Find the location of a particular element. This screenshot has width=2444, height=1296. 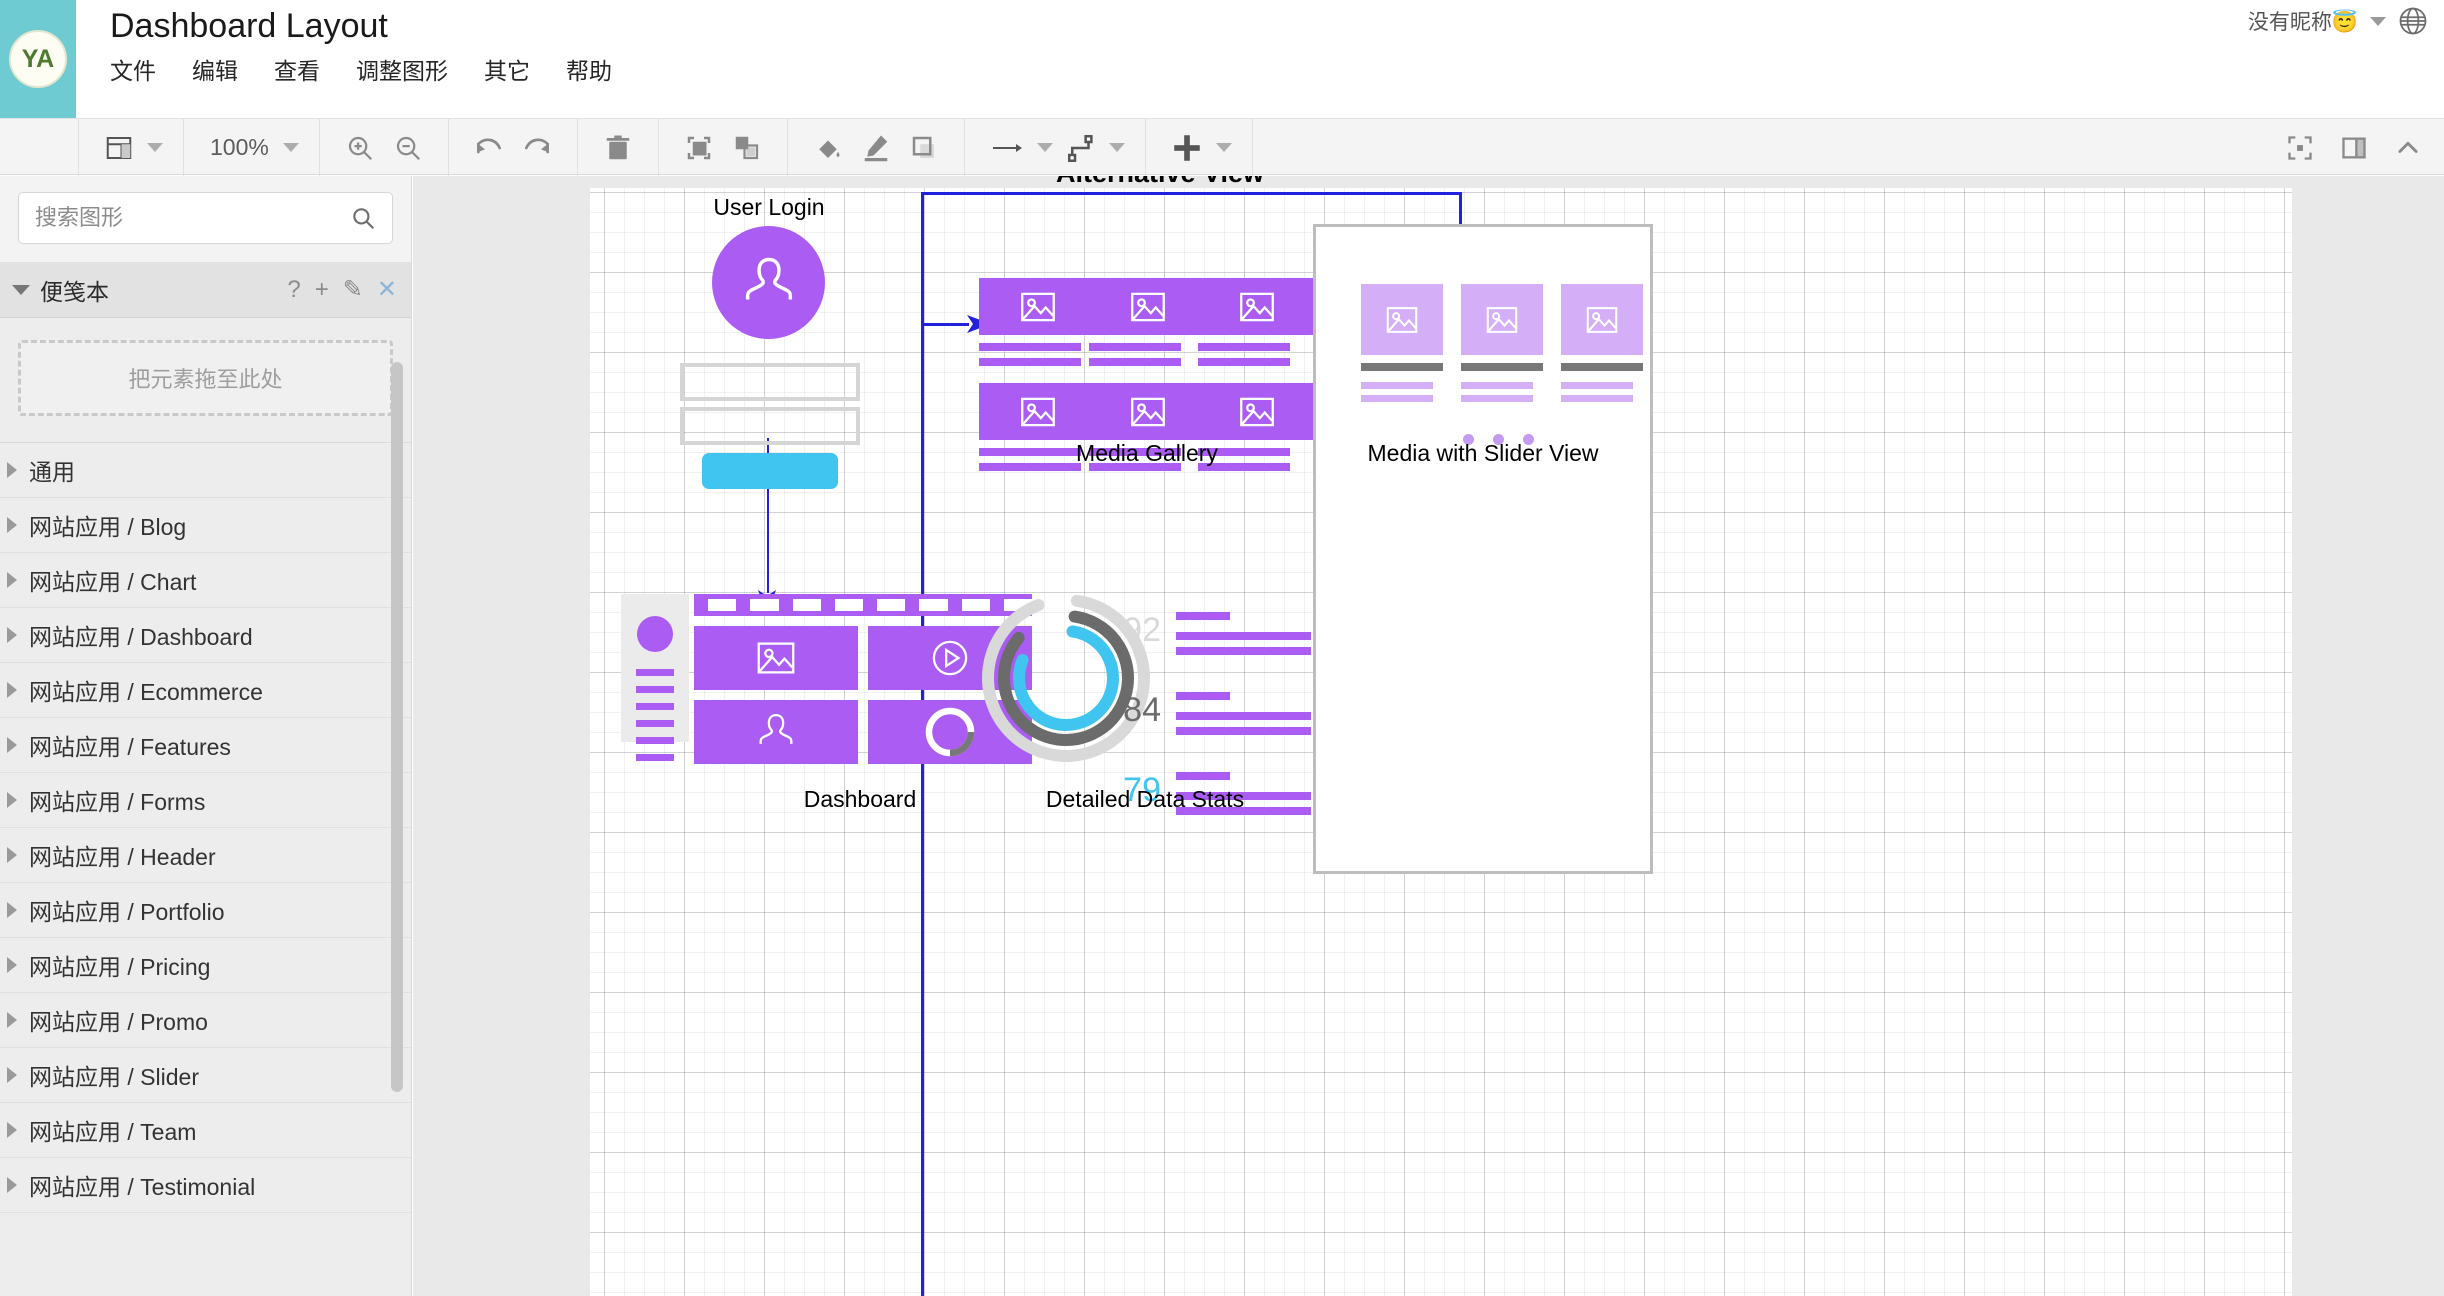

chevron-up-icon is located at coordinates (2408, 148).